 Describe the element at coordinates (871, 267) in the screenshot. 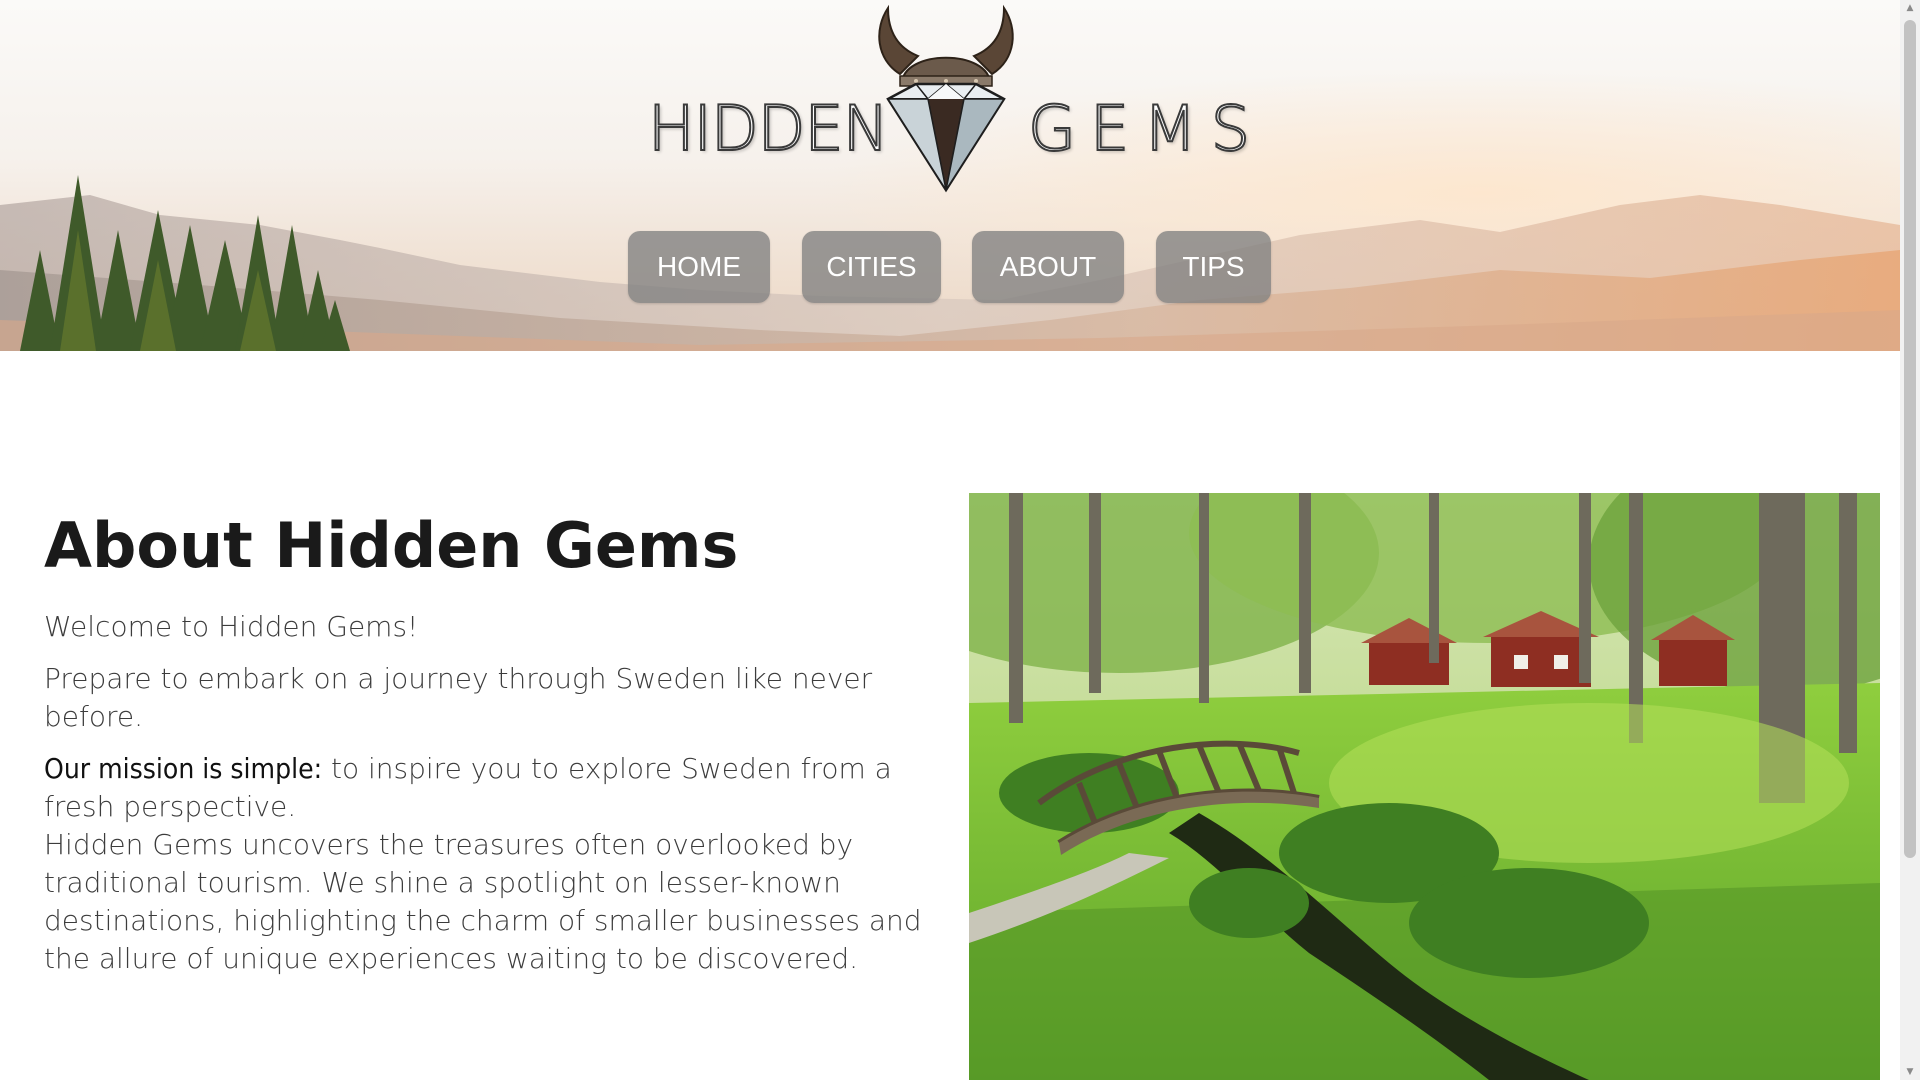

I see `nav-cities-button: CITIES` at that location.